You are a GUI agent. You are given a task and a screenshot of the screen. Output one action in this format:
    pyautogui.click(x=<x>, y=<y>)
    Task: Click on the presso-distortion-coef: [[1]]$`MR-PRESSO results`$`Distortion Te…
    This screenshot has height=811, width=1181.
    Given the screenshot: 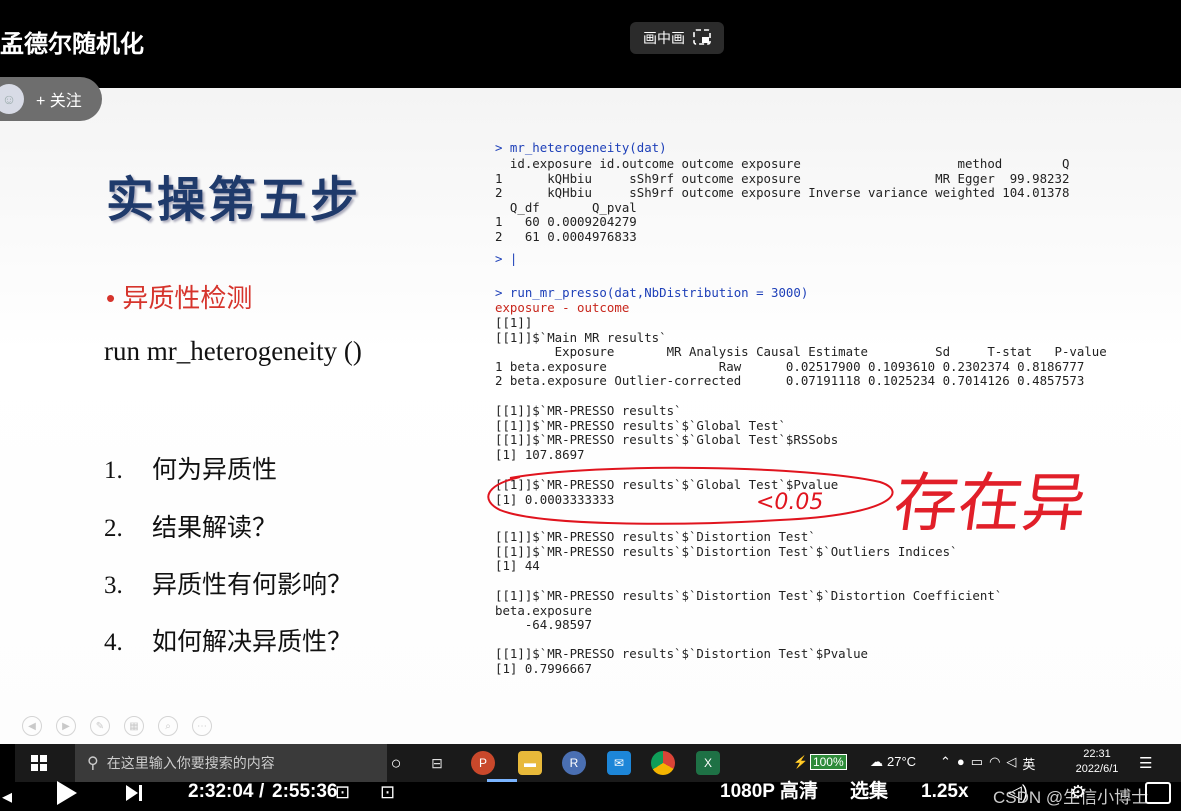 What is the action you would take?
    pyautogui.click(x=749, y=610)
    